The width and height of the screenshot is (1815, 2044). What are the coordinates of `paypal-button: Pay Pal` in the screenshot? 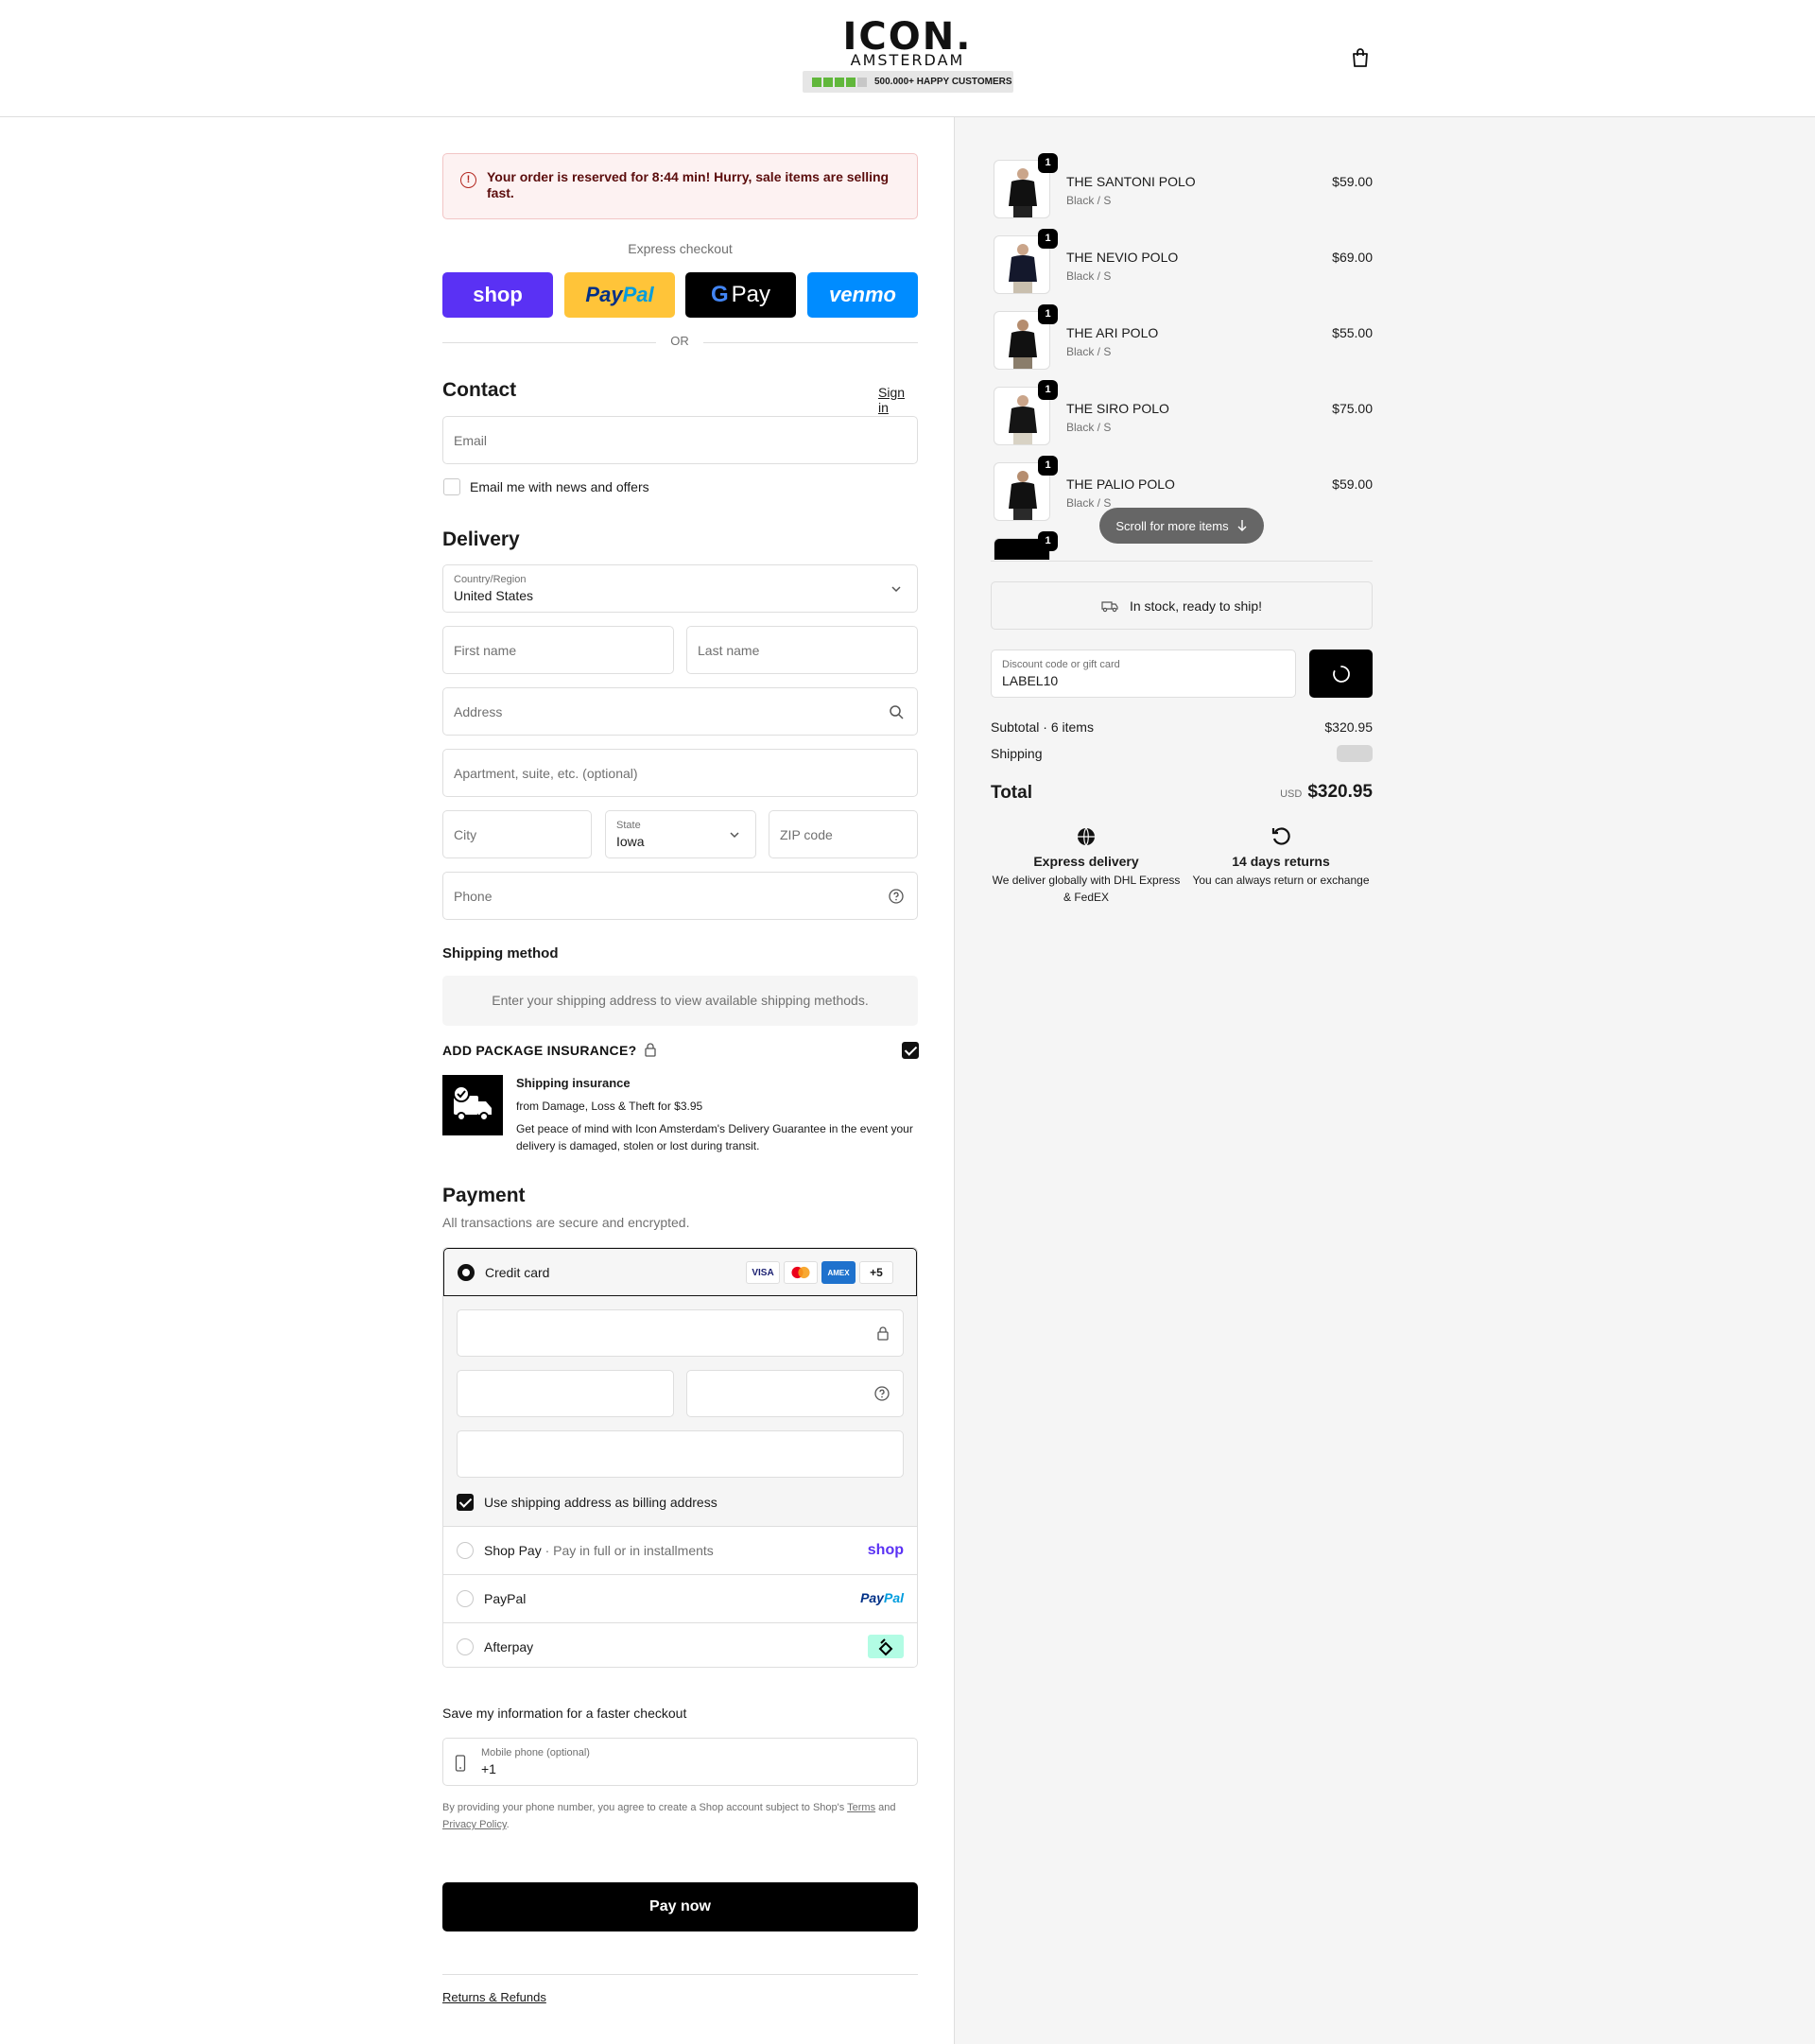 It's located at (619, 295).